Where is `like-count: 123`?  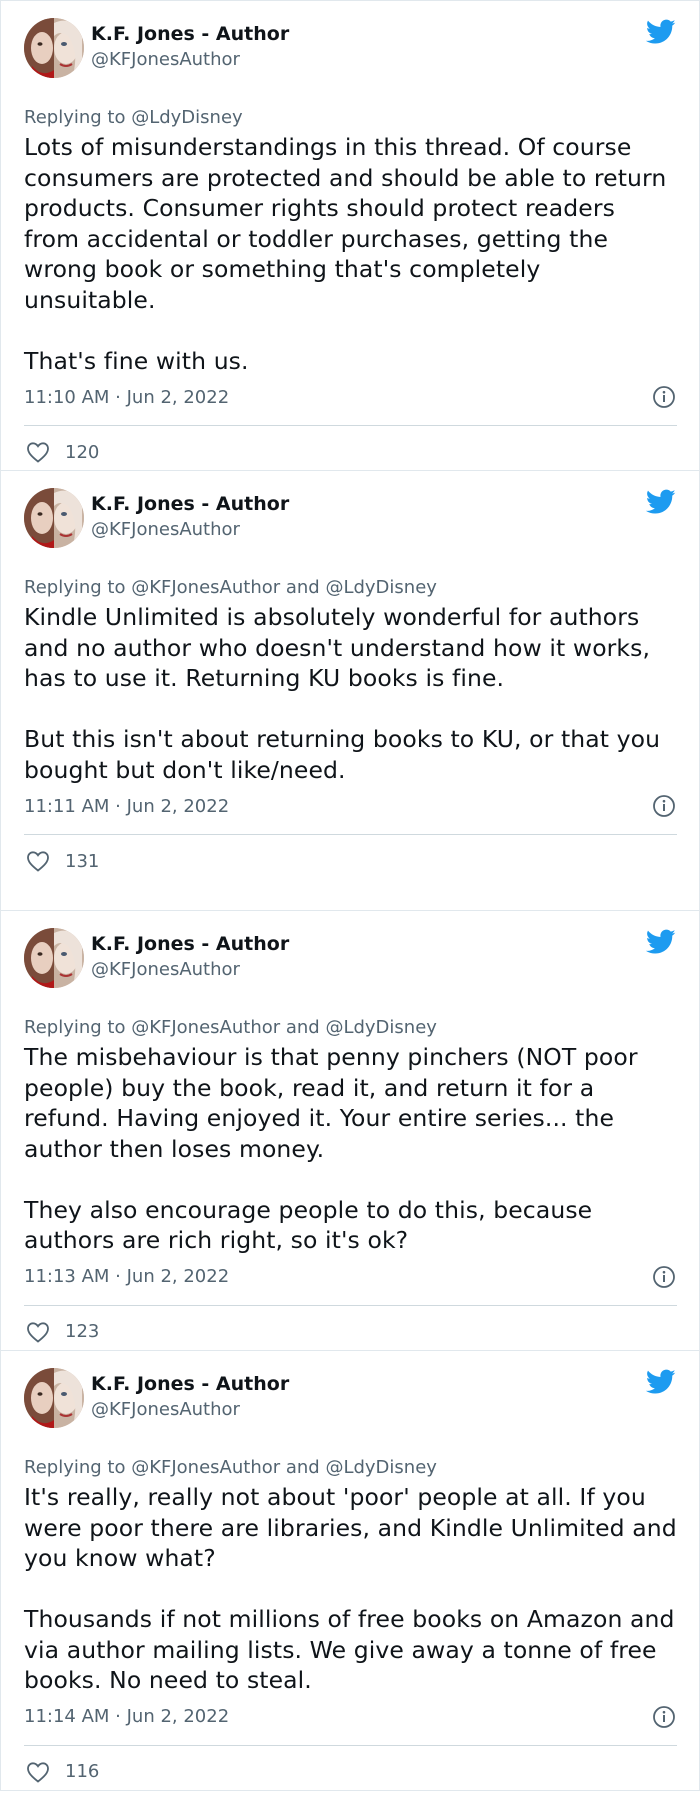
like-count: 123 is located at coordinates (82, 1331).